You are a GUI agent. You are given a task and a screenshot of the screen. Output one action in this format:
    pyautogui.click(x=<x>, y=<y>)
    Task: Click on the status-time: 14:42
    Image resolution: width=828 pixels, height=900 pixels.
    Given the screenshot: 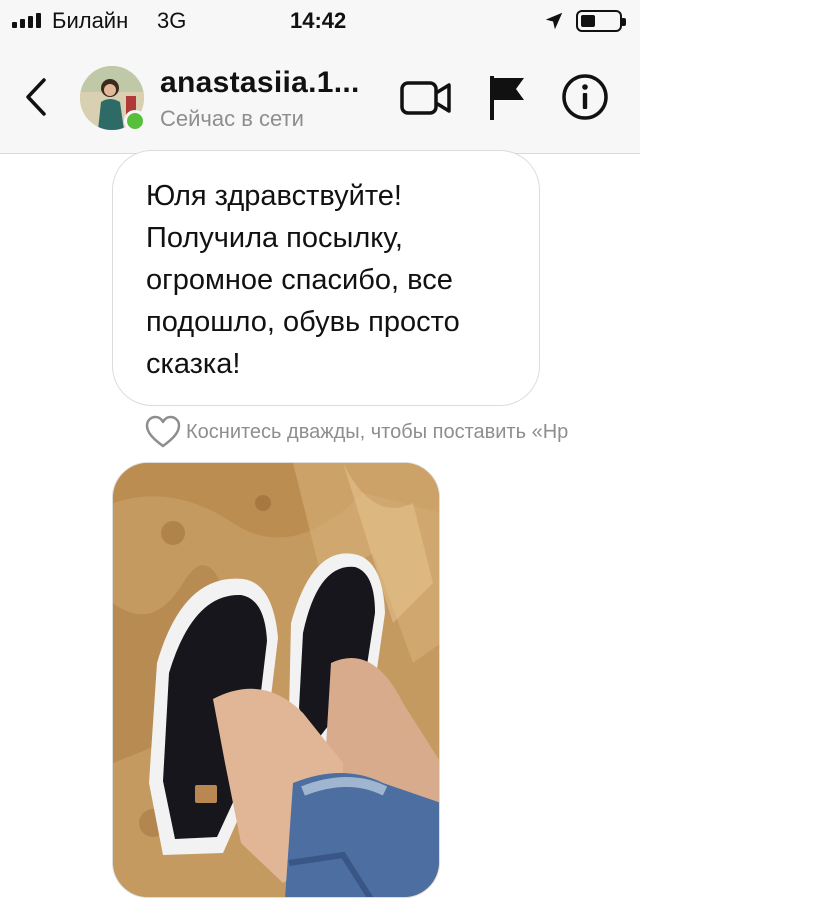 What is the action you would take?
    pyautogui.click(x=318, y=20)
    